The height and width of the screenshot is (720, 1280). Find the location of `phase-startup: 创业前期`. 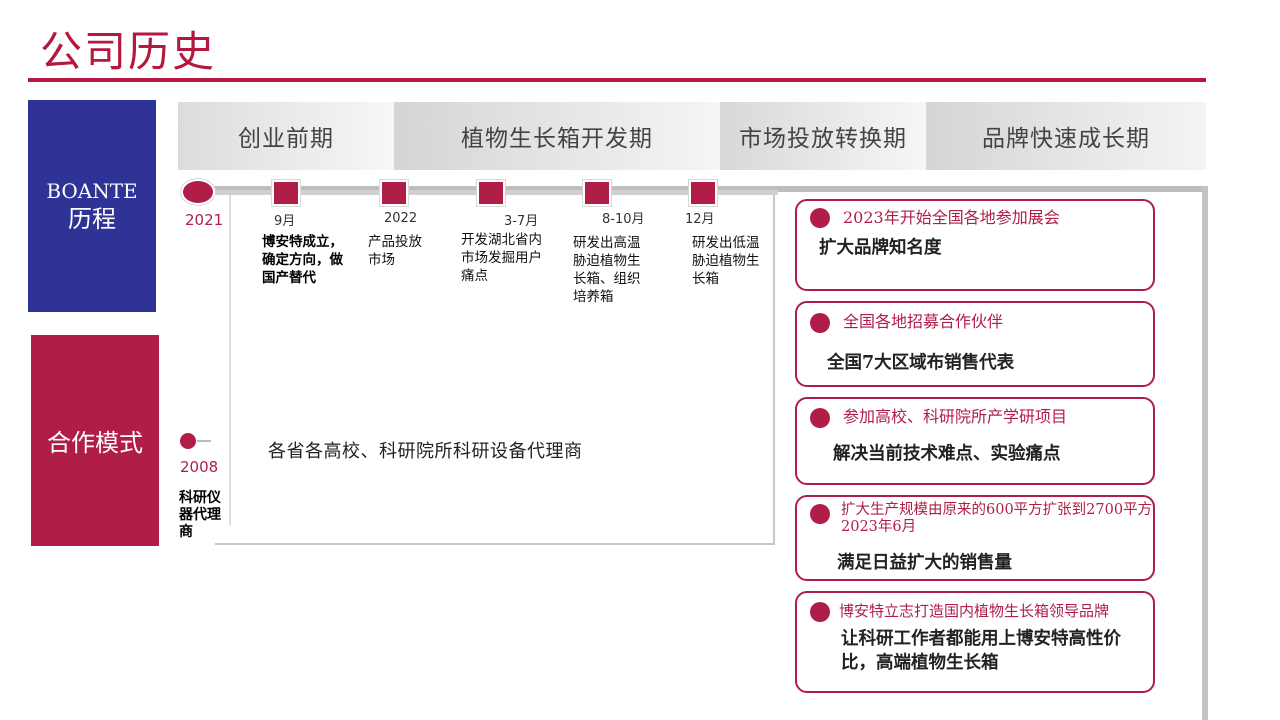

phase-startup: 创业前期 is located at coordinates (286, 136).